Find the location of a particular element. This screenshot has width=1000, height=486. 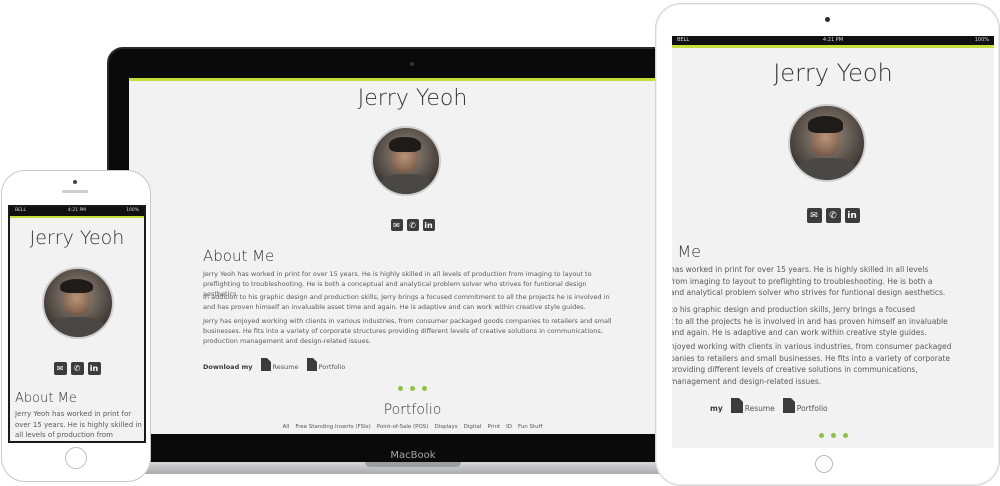

filter-all: All is located at coordinates (286, 427).